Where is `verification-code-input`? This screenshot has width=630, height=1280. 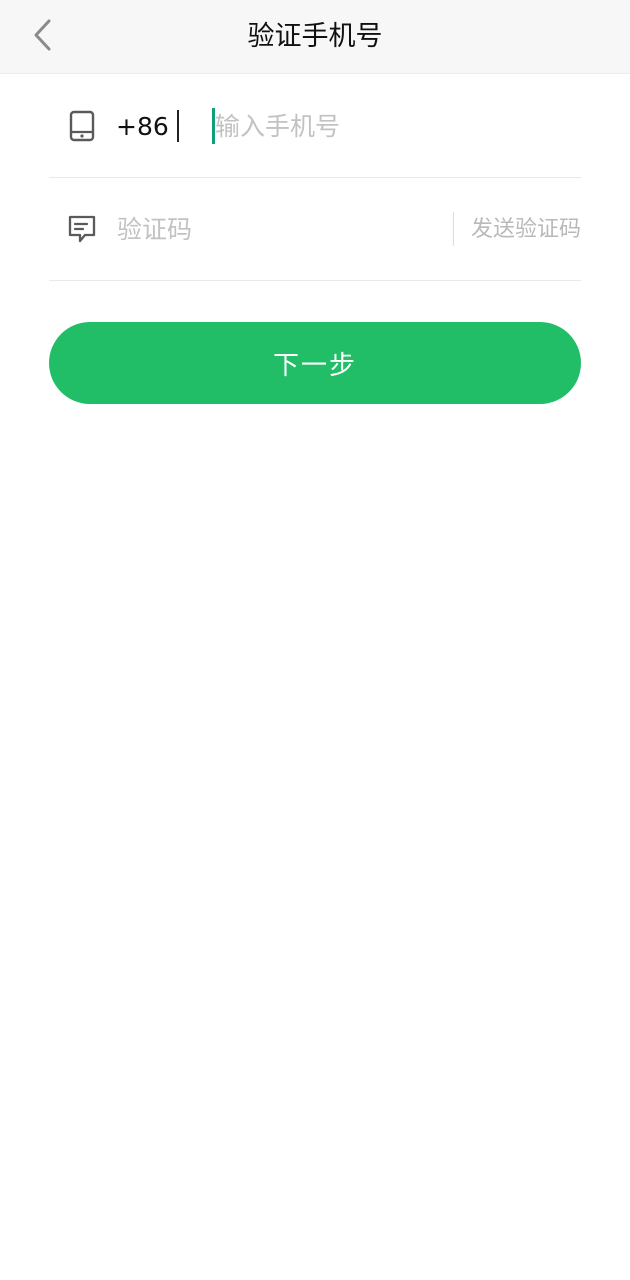
verification-code-input is located at coordinates (277, 229).